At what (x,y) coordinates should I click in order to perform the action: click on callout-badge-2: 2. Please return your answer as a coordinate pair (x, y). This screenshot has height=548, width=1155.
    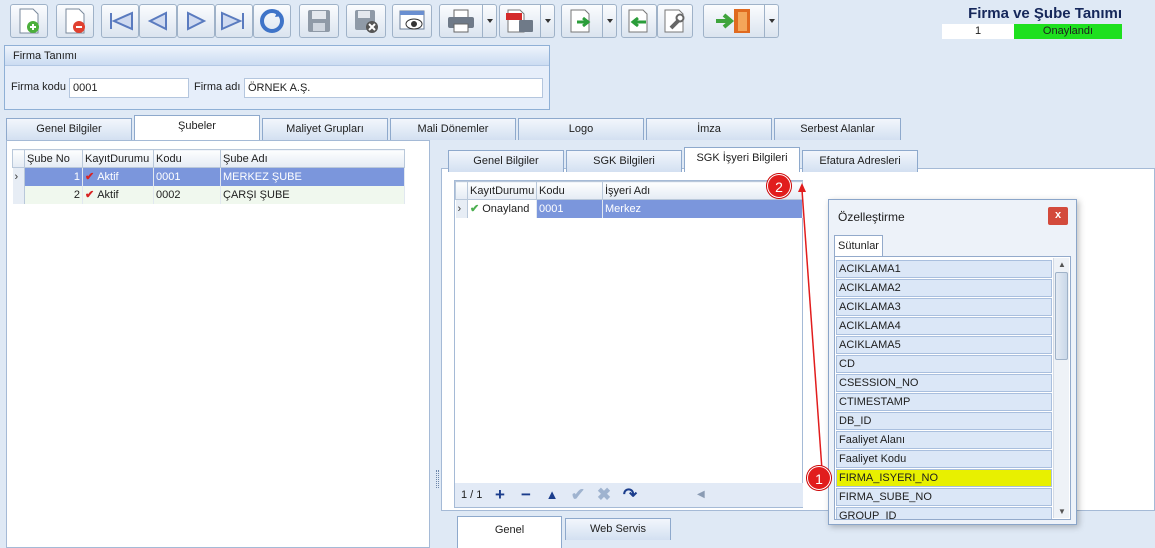
    Looking at the image, I should click on (779, 186).